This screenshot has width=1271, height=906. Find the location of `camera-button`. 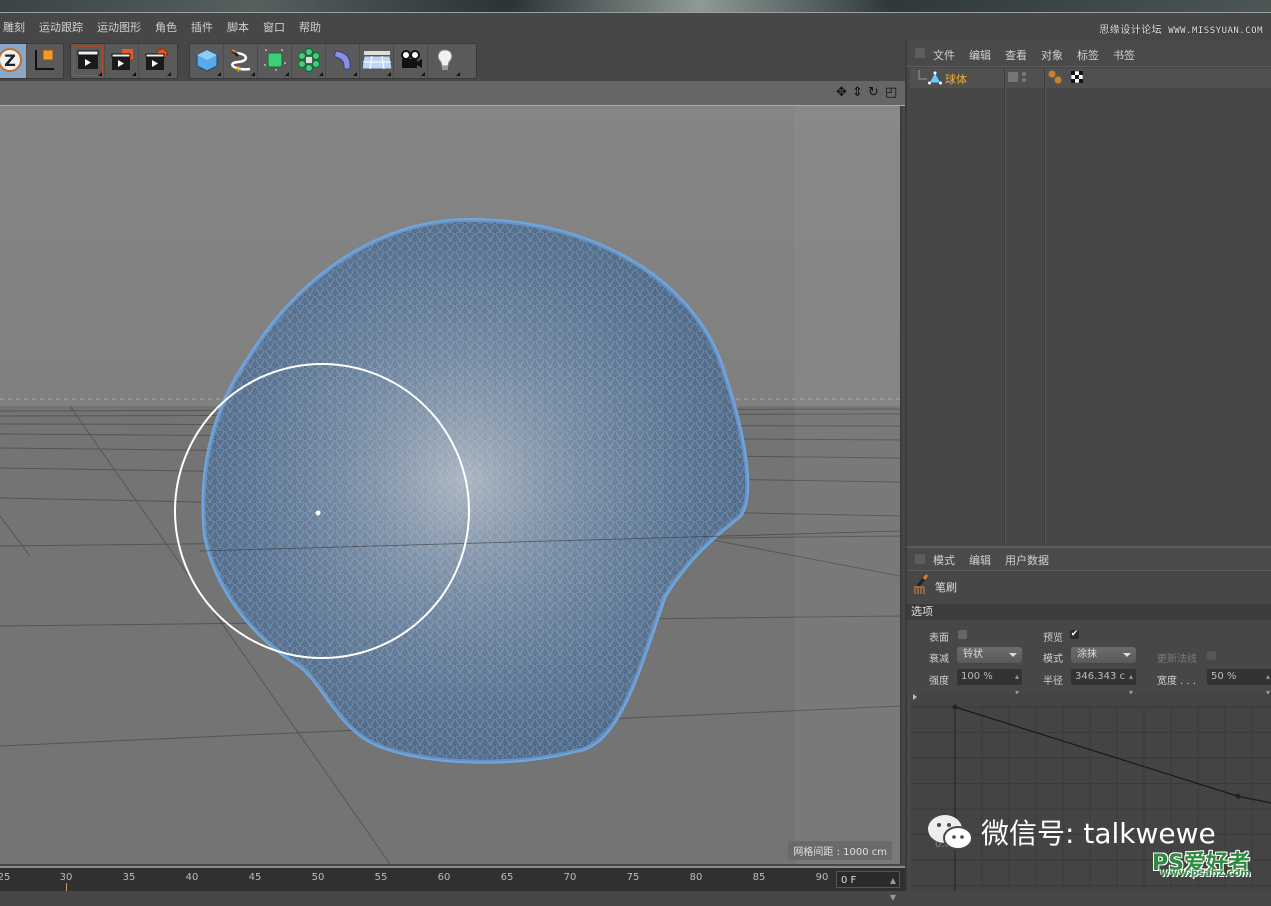

camera-button is located at coordinates (411, 61).